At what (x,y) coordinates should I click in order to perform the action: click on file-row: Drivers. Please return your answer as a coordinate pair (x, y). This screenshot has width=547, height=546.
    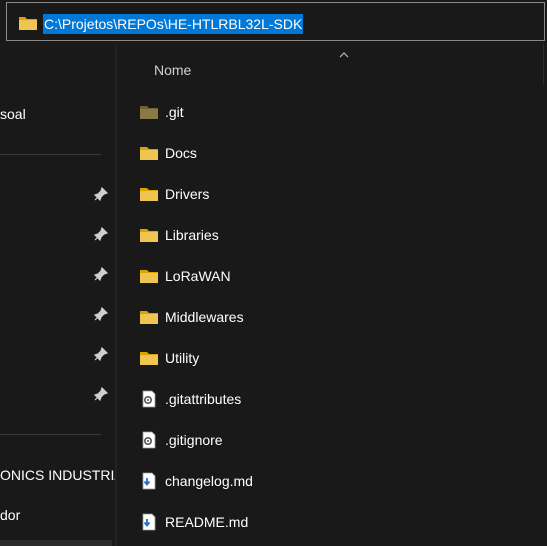
    Looking at the image, I should click on (332, 194).